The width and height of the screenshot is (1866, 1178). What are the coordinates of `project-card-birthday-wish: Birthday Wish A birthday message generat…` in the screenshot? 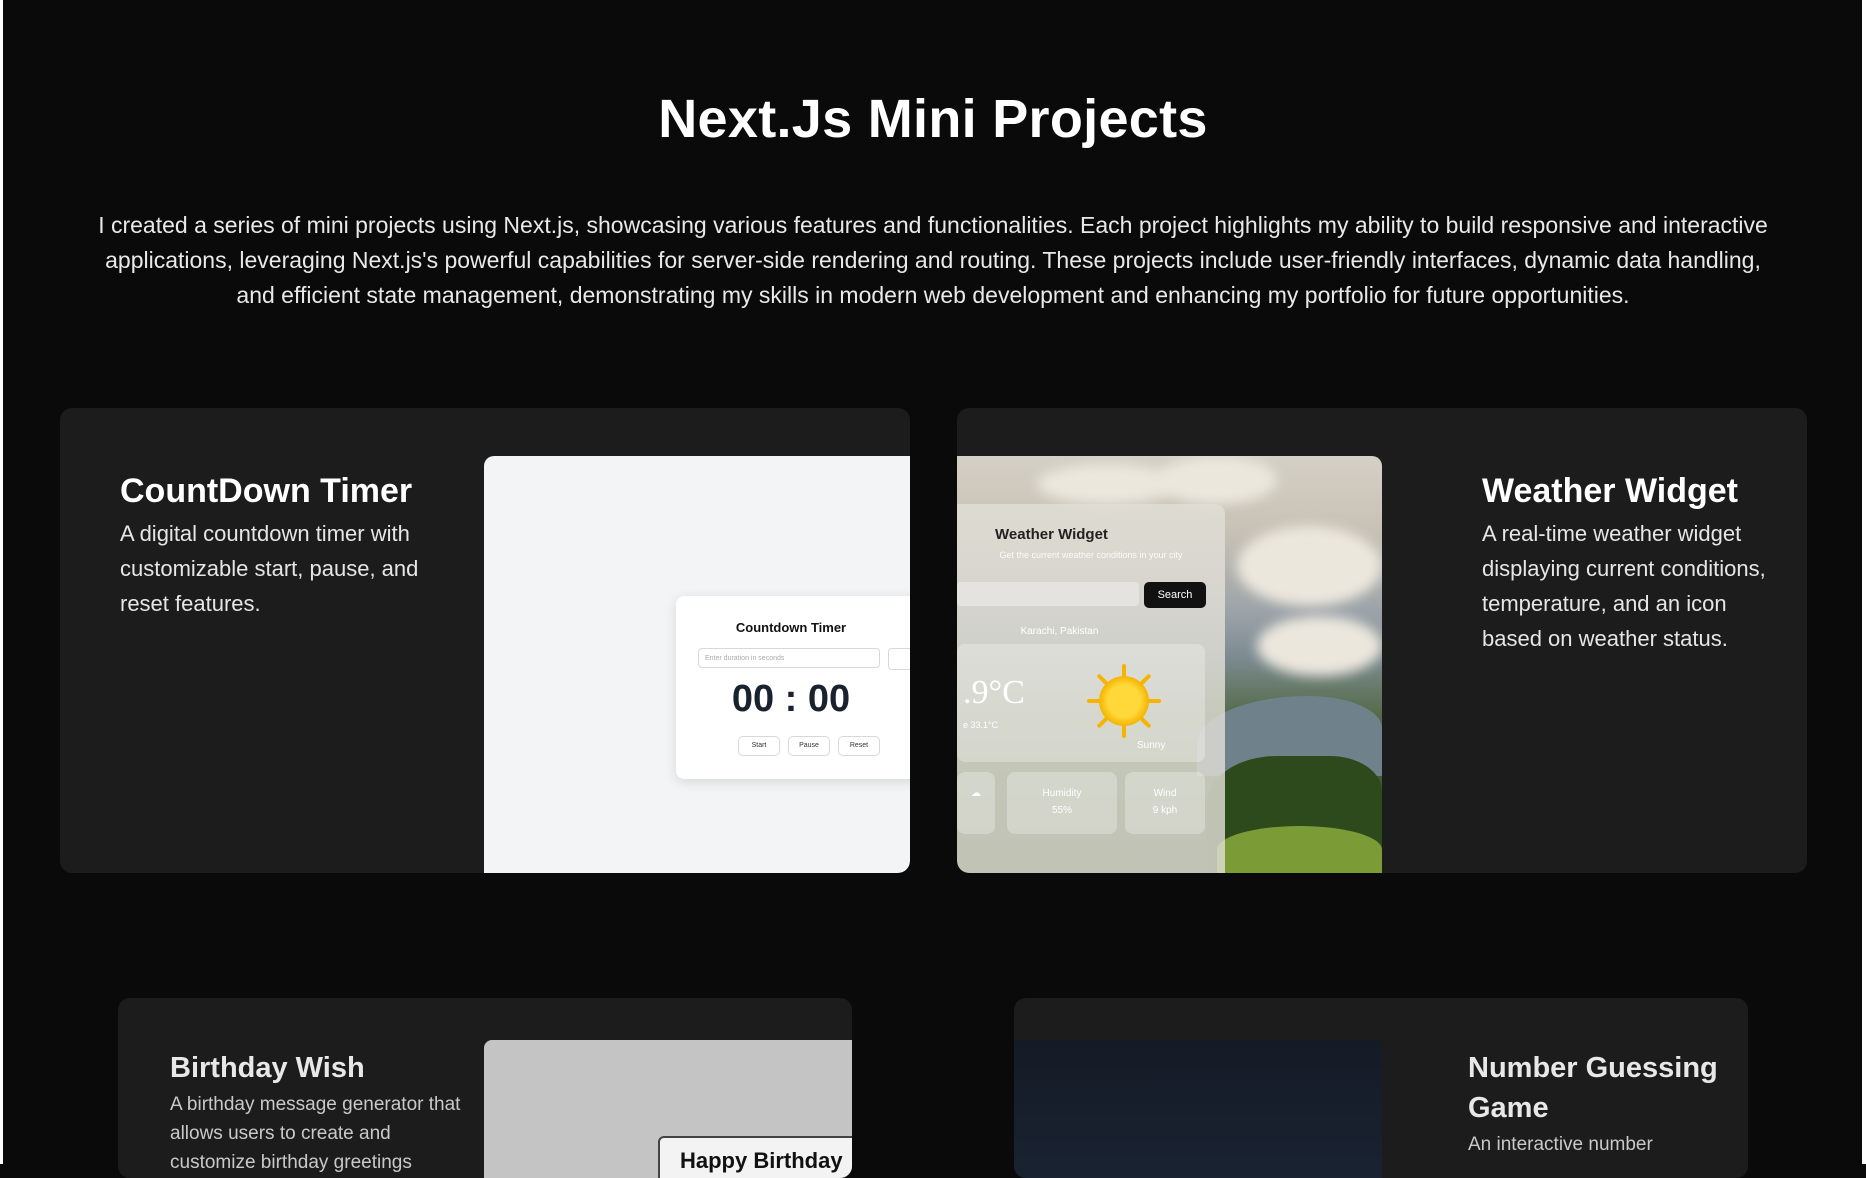 It's located at (485, 1088).